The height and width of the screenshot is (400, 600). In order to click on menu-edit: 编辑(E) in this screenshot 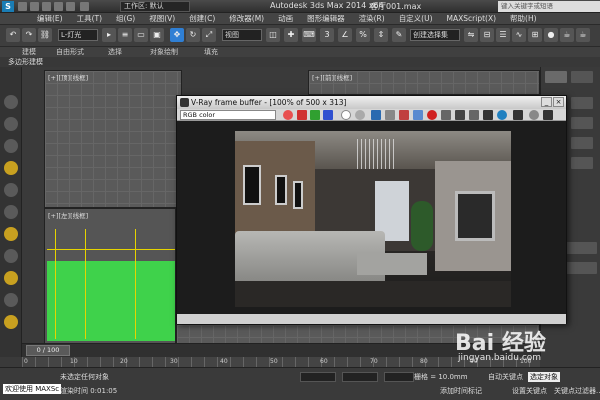, I will do `click(50, 18)`.